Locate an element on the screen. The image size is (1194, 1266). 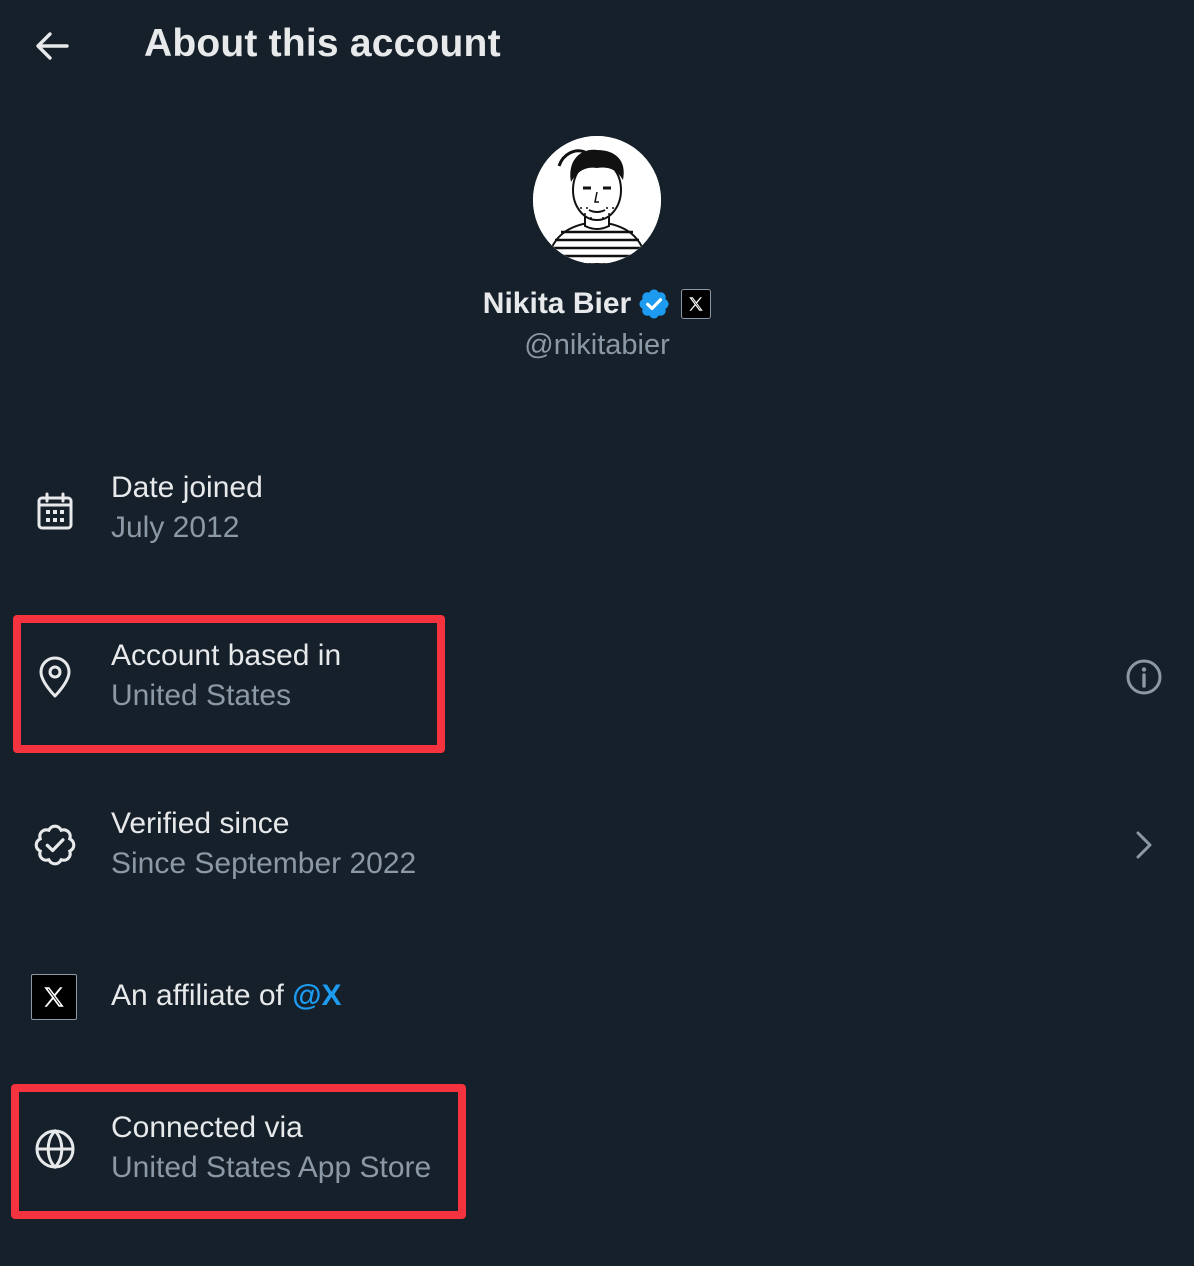
verified-since-value: Since September 2022 is located at coordinates (264, 863).